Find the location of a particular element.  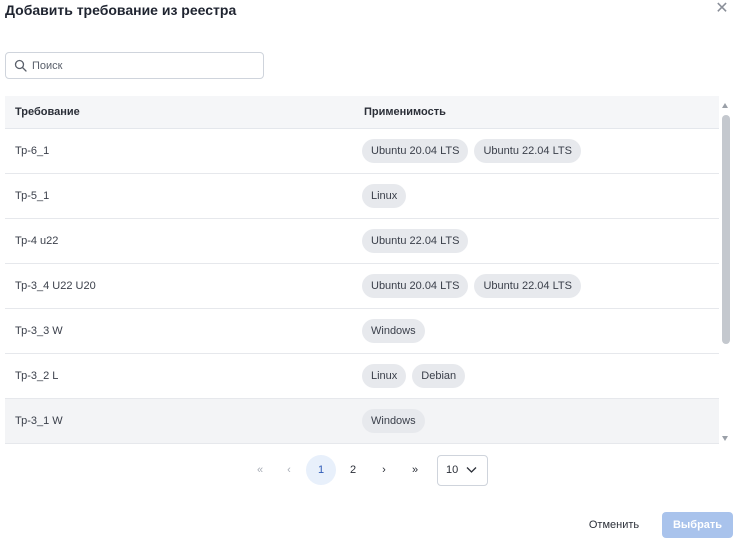

applicability-tags: Linux Debian is located at coordinates (414, 376).